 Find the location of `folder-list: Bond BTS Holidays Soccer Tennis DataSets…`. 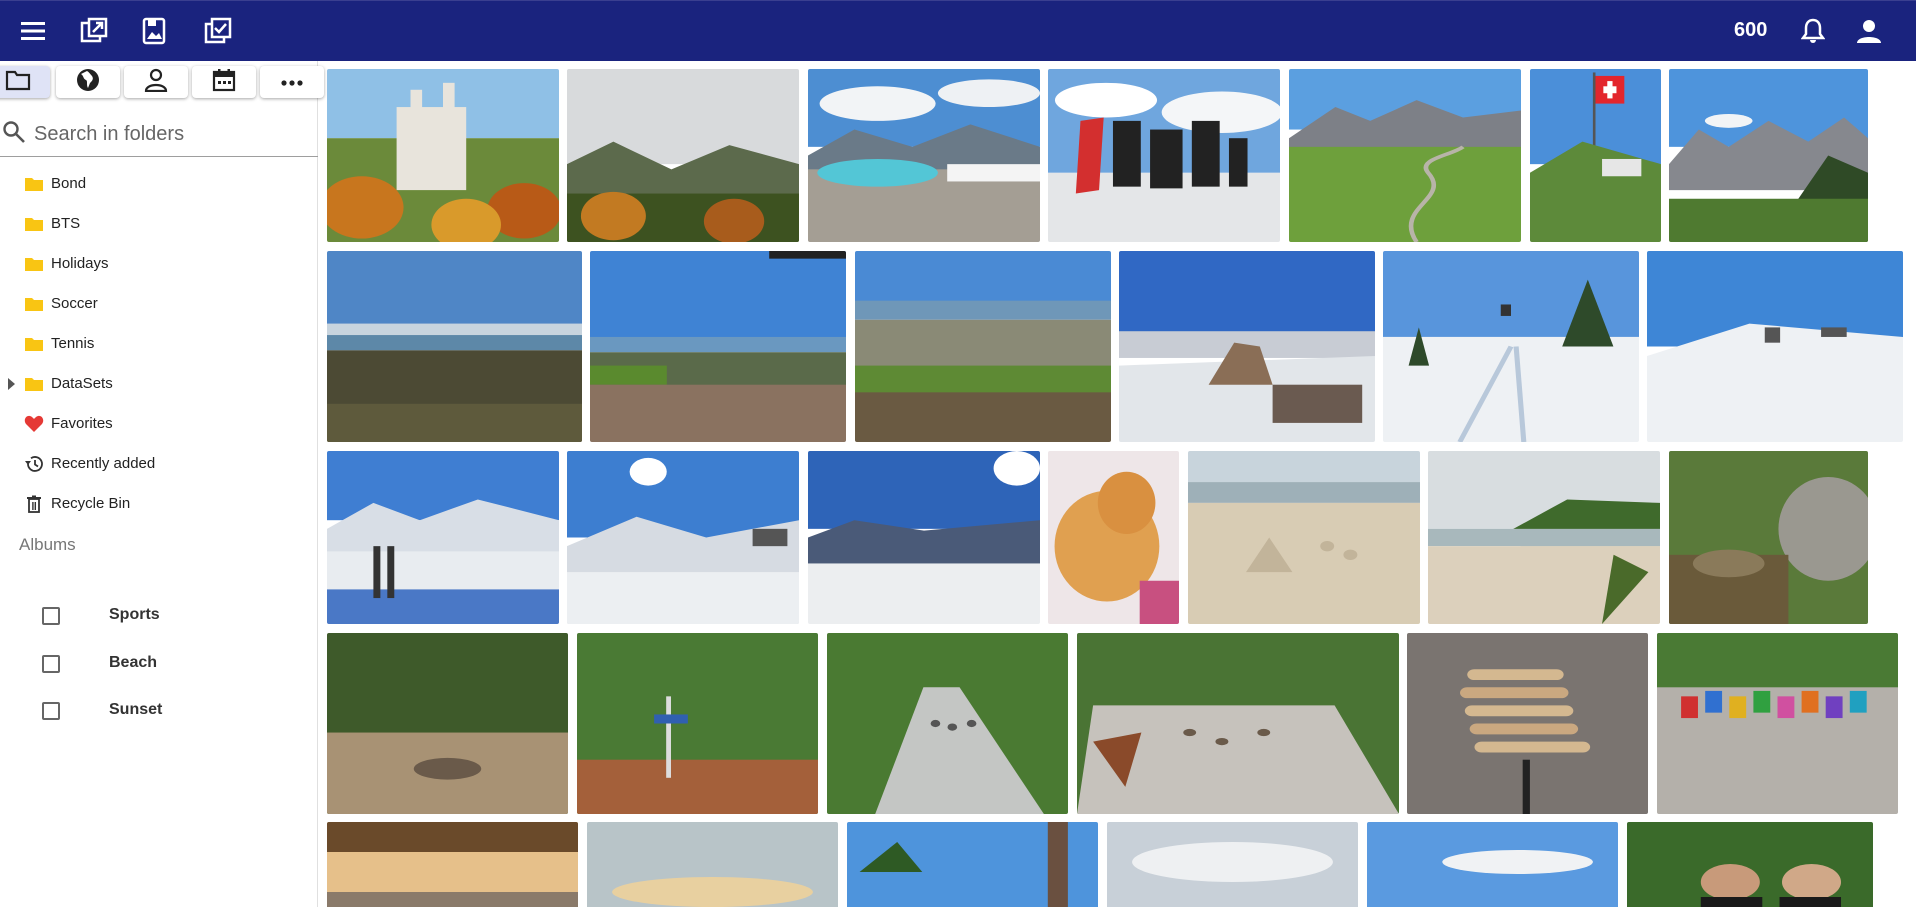

folder-list: Bond BTS Holidays Soccer Tennis DataSets… is located at coordinates (159, 344).